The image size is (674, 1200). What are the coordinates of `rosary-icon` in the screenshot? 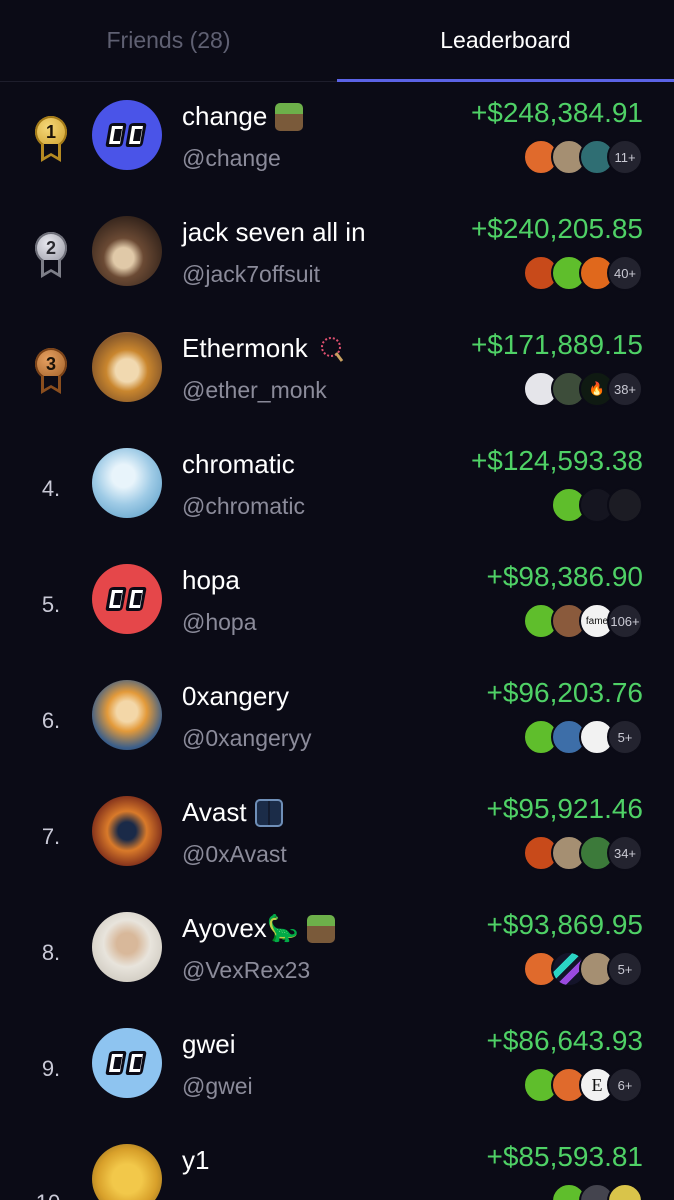 It's located at (331, 349).